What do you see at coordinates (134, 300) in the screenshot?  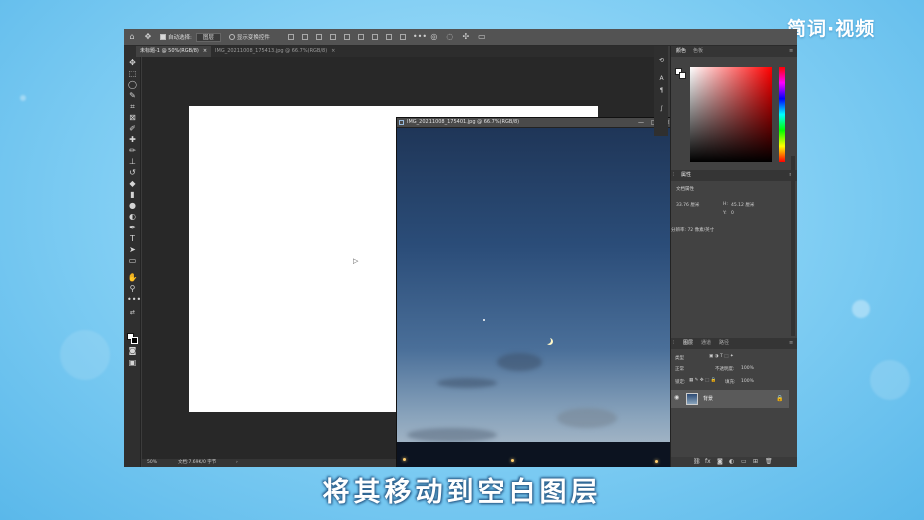 I see `edit-toolbar-icon: •••` at bounding box center [134, 300].